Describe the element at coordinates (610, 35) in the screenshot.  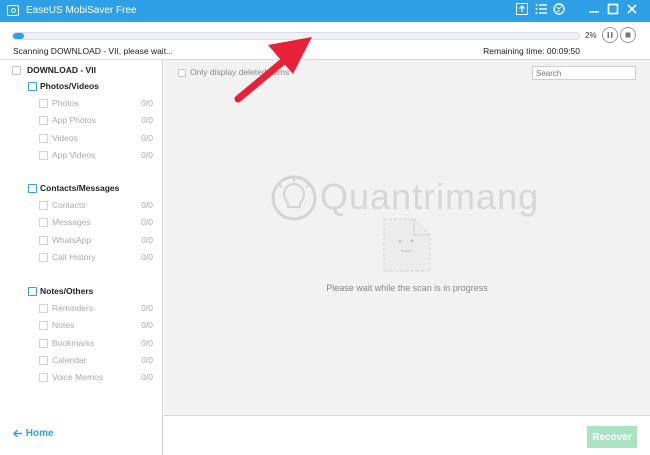
I see `pause-button` at that location.